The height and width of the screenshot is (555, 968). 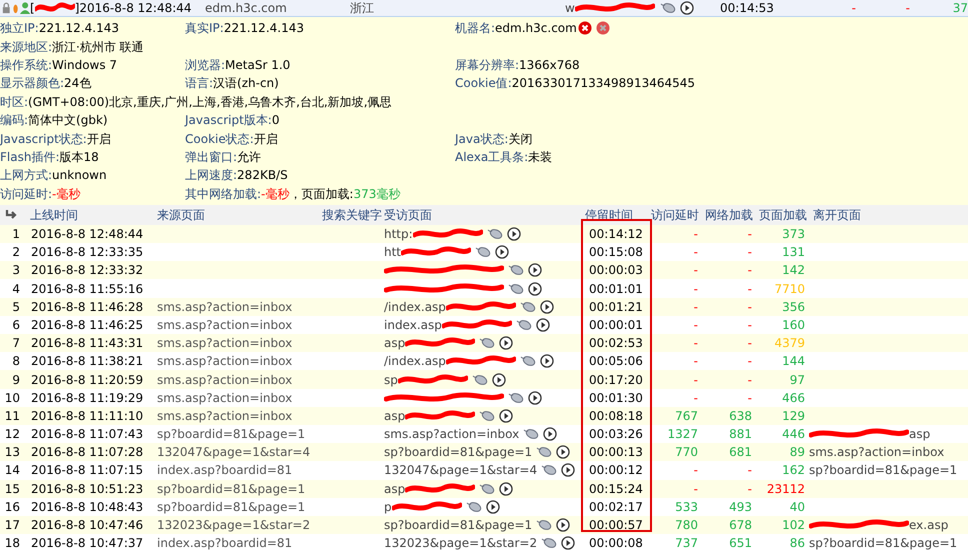 I want to click on timing-value: 102, so click(x=793, y=525).